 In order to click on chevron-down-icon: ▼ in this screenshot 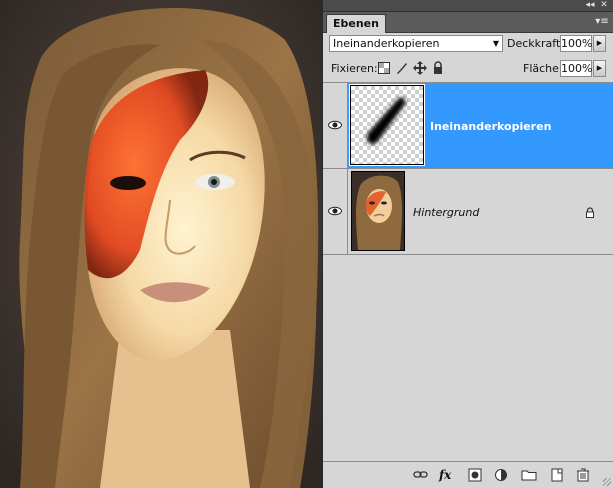, I will do `click(495, 43)`.